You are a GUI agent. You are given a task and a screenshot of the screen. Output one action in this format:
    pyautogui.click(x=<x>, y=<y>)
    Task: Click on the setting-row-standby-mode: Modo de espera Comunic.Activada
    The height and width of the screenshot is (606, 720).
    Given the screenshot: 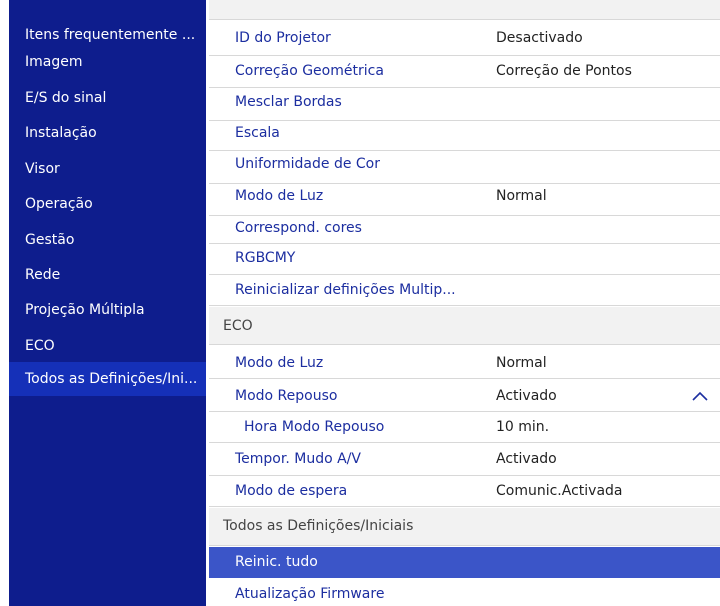 What is the action you would take?
    pyautogui.click(x=464, y=492)
    